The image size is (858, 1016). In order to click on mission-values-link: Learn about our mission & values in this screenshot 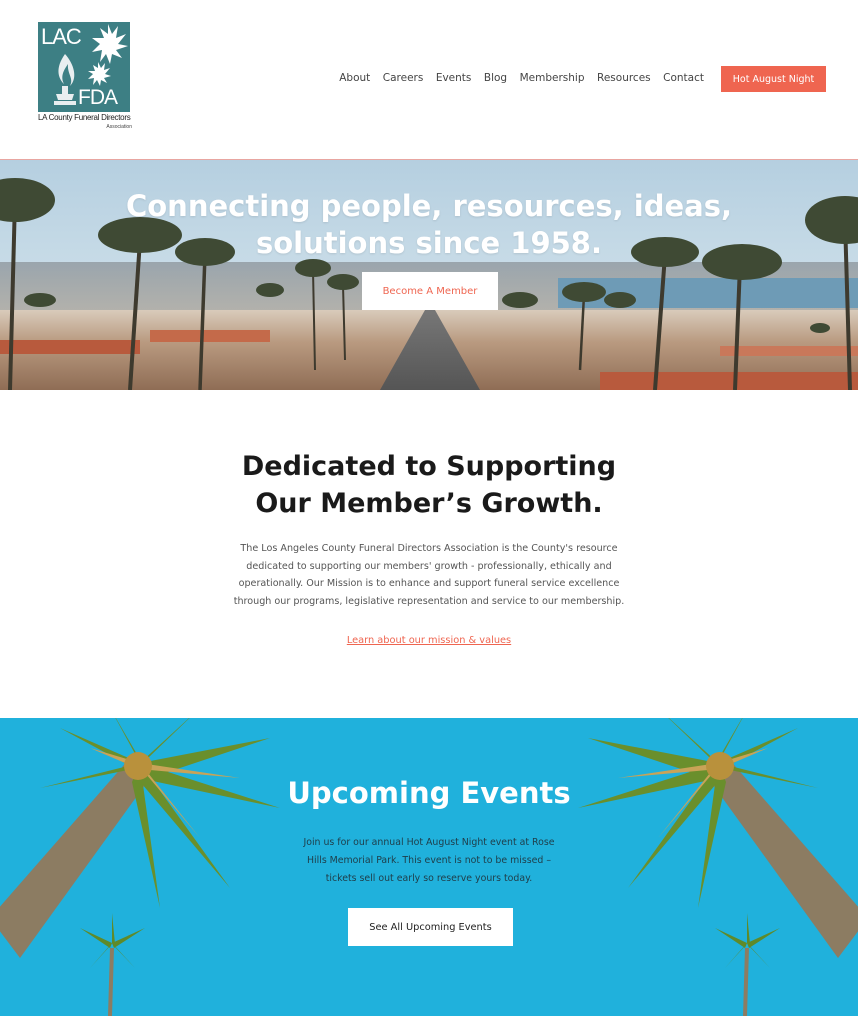, I will do `click(429, 640)`.